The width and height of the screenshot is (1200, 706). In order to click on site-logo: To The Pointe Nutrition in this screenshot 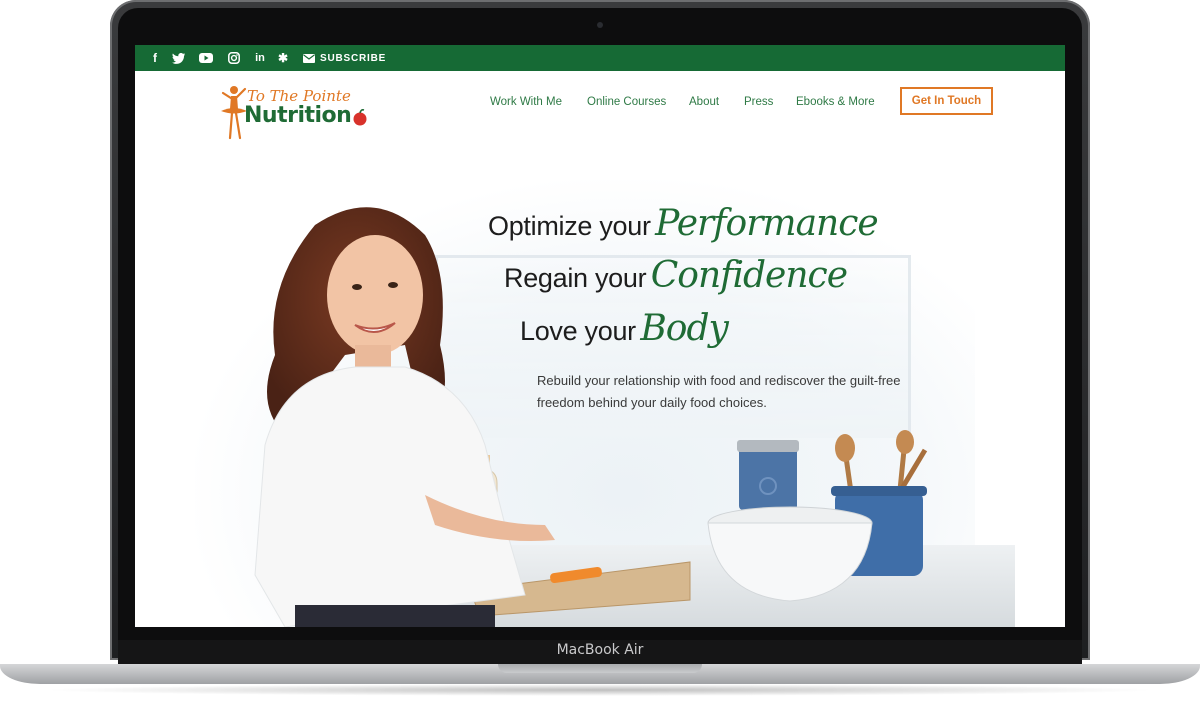, I will do `click(292, 112)`.